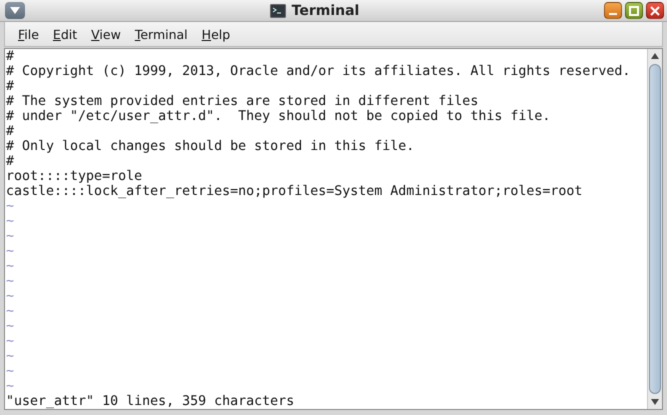  Describe the element at coordinates (655, 402) in the screenshot. I see `scroll-down-arrow-icon` at that location.